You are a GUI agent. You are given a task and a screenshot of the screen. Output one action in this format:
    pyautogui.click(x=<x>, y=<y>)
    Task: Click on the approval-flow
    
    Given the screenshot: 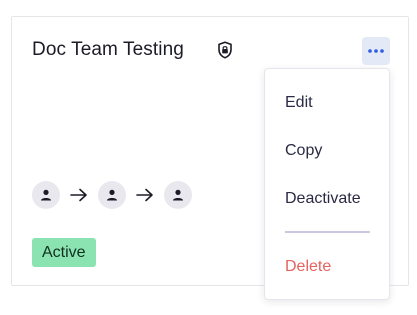 What is the action you would take?
    pyautogui.click(x=112, y=195)
    